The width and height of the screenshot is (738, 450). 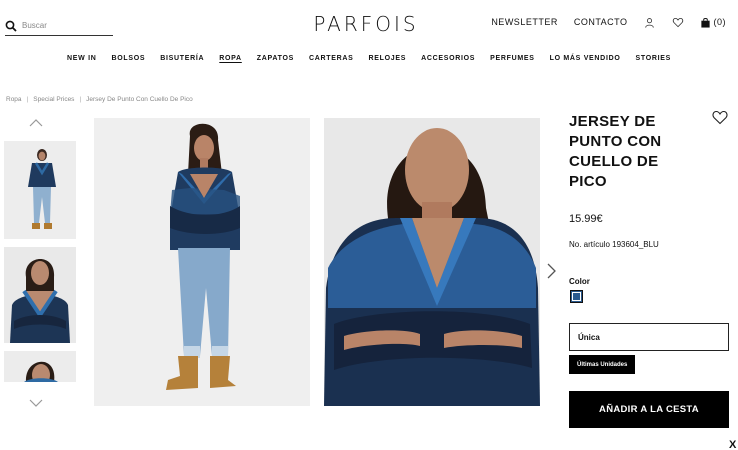 What do you see at coordinates (64, 25) in the screenshot?
I see `search-input` at bounding box center [64, 25].